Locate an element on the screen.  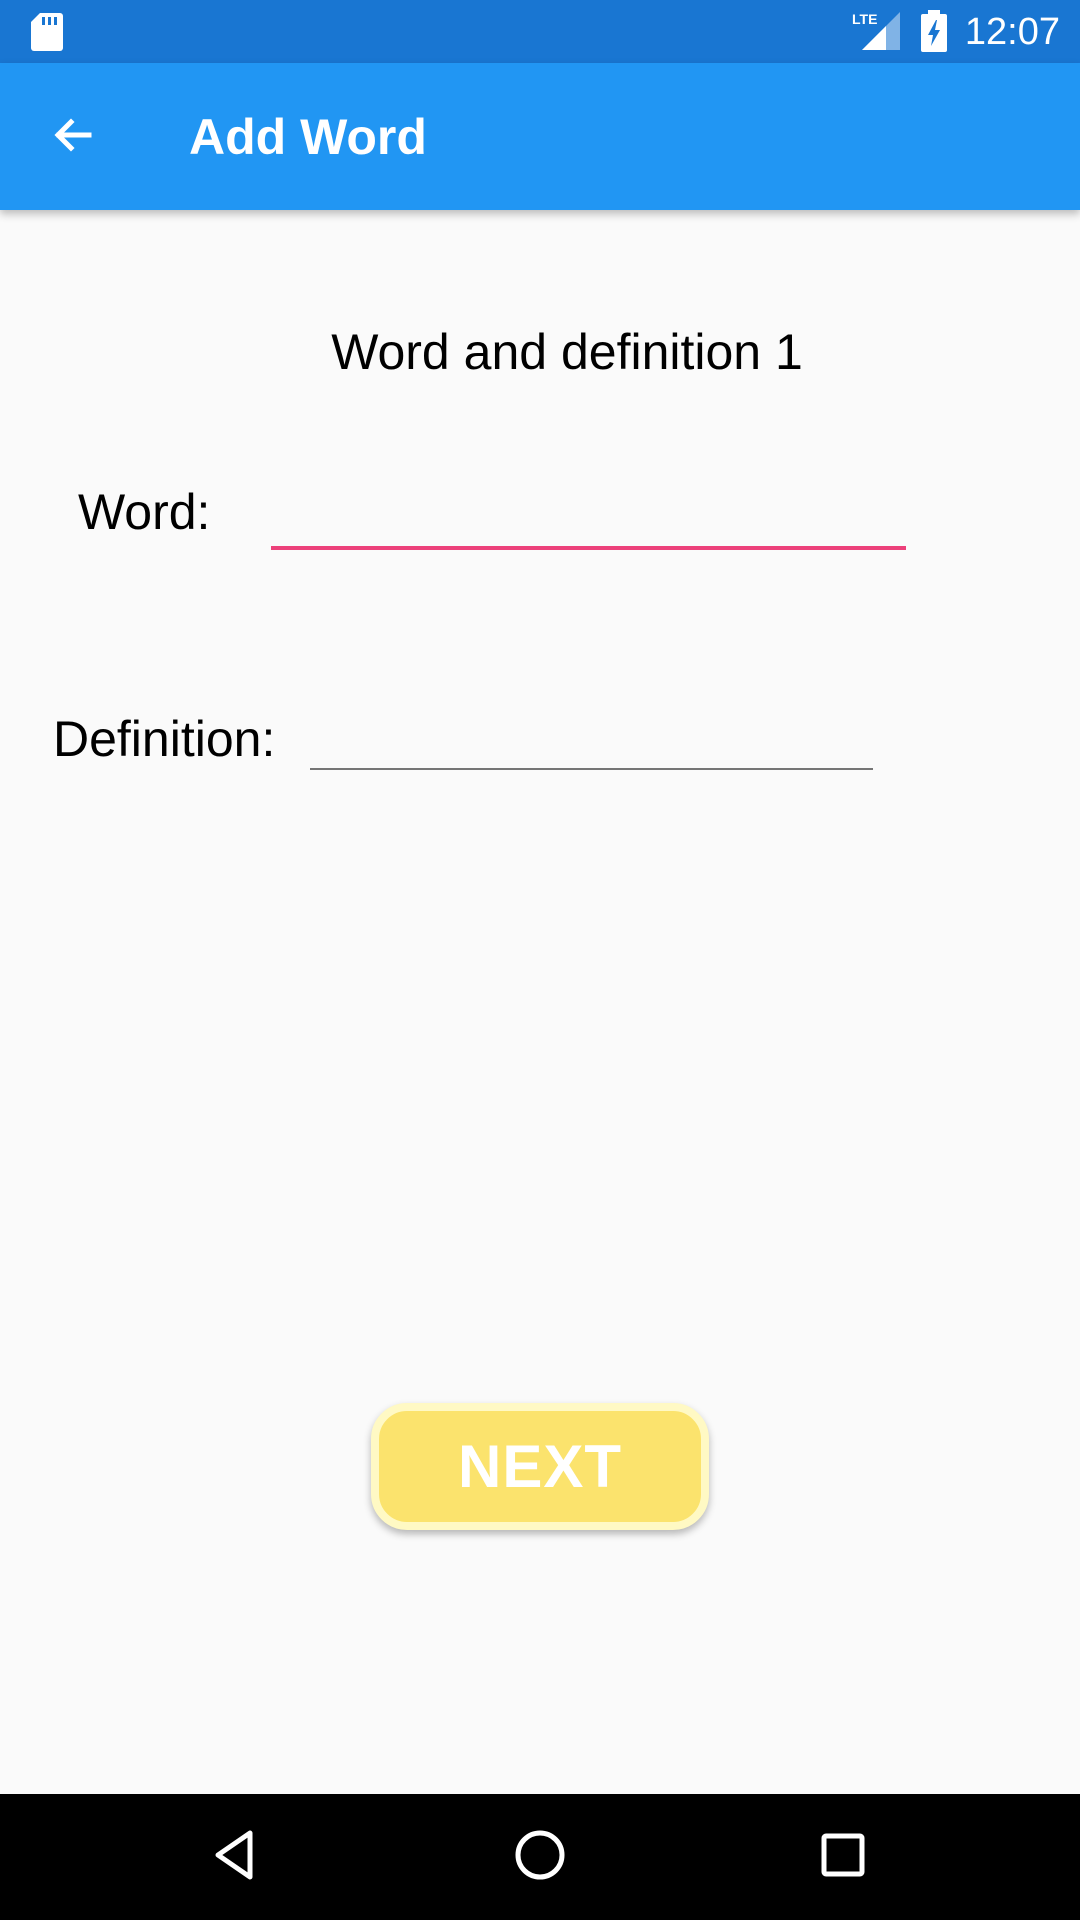
arrow-back-icon is located at coordinates (73, 137).